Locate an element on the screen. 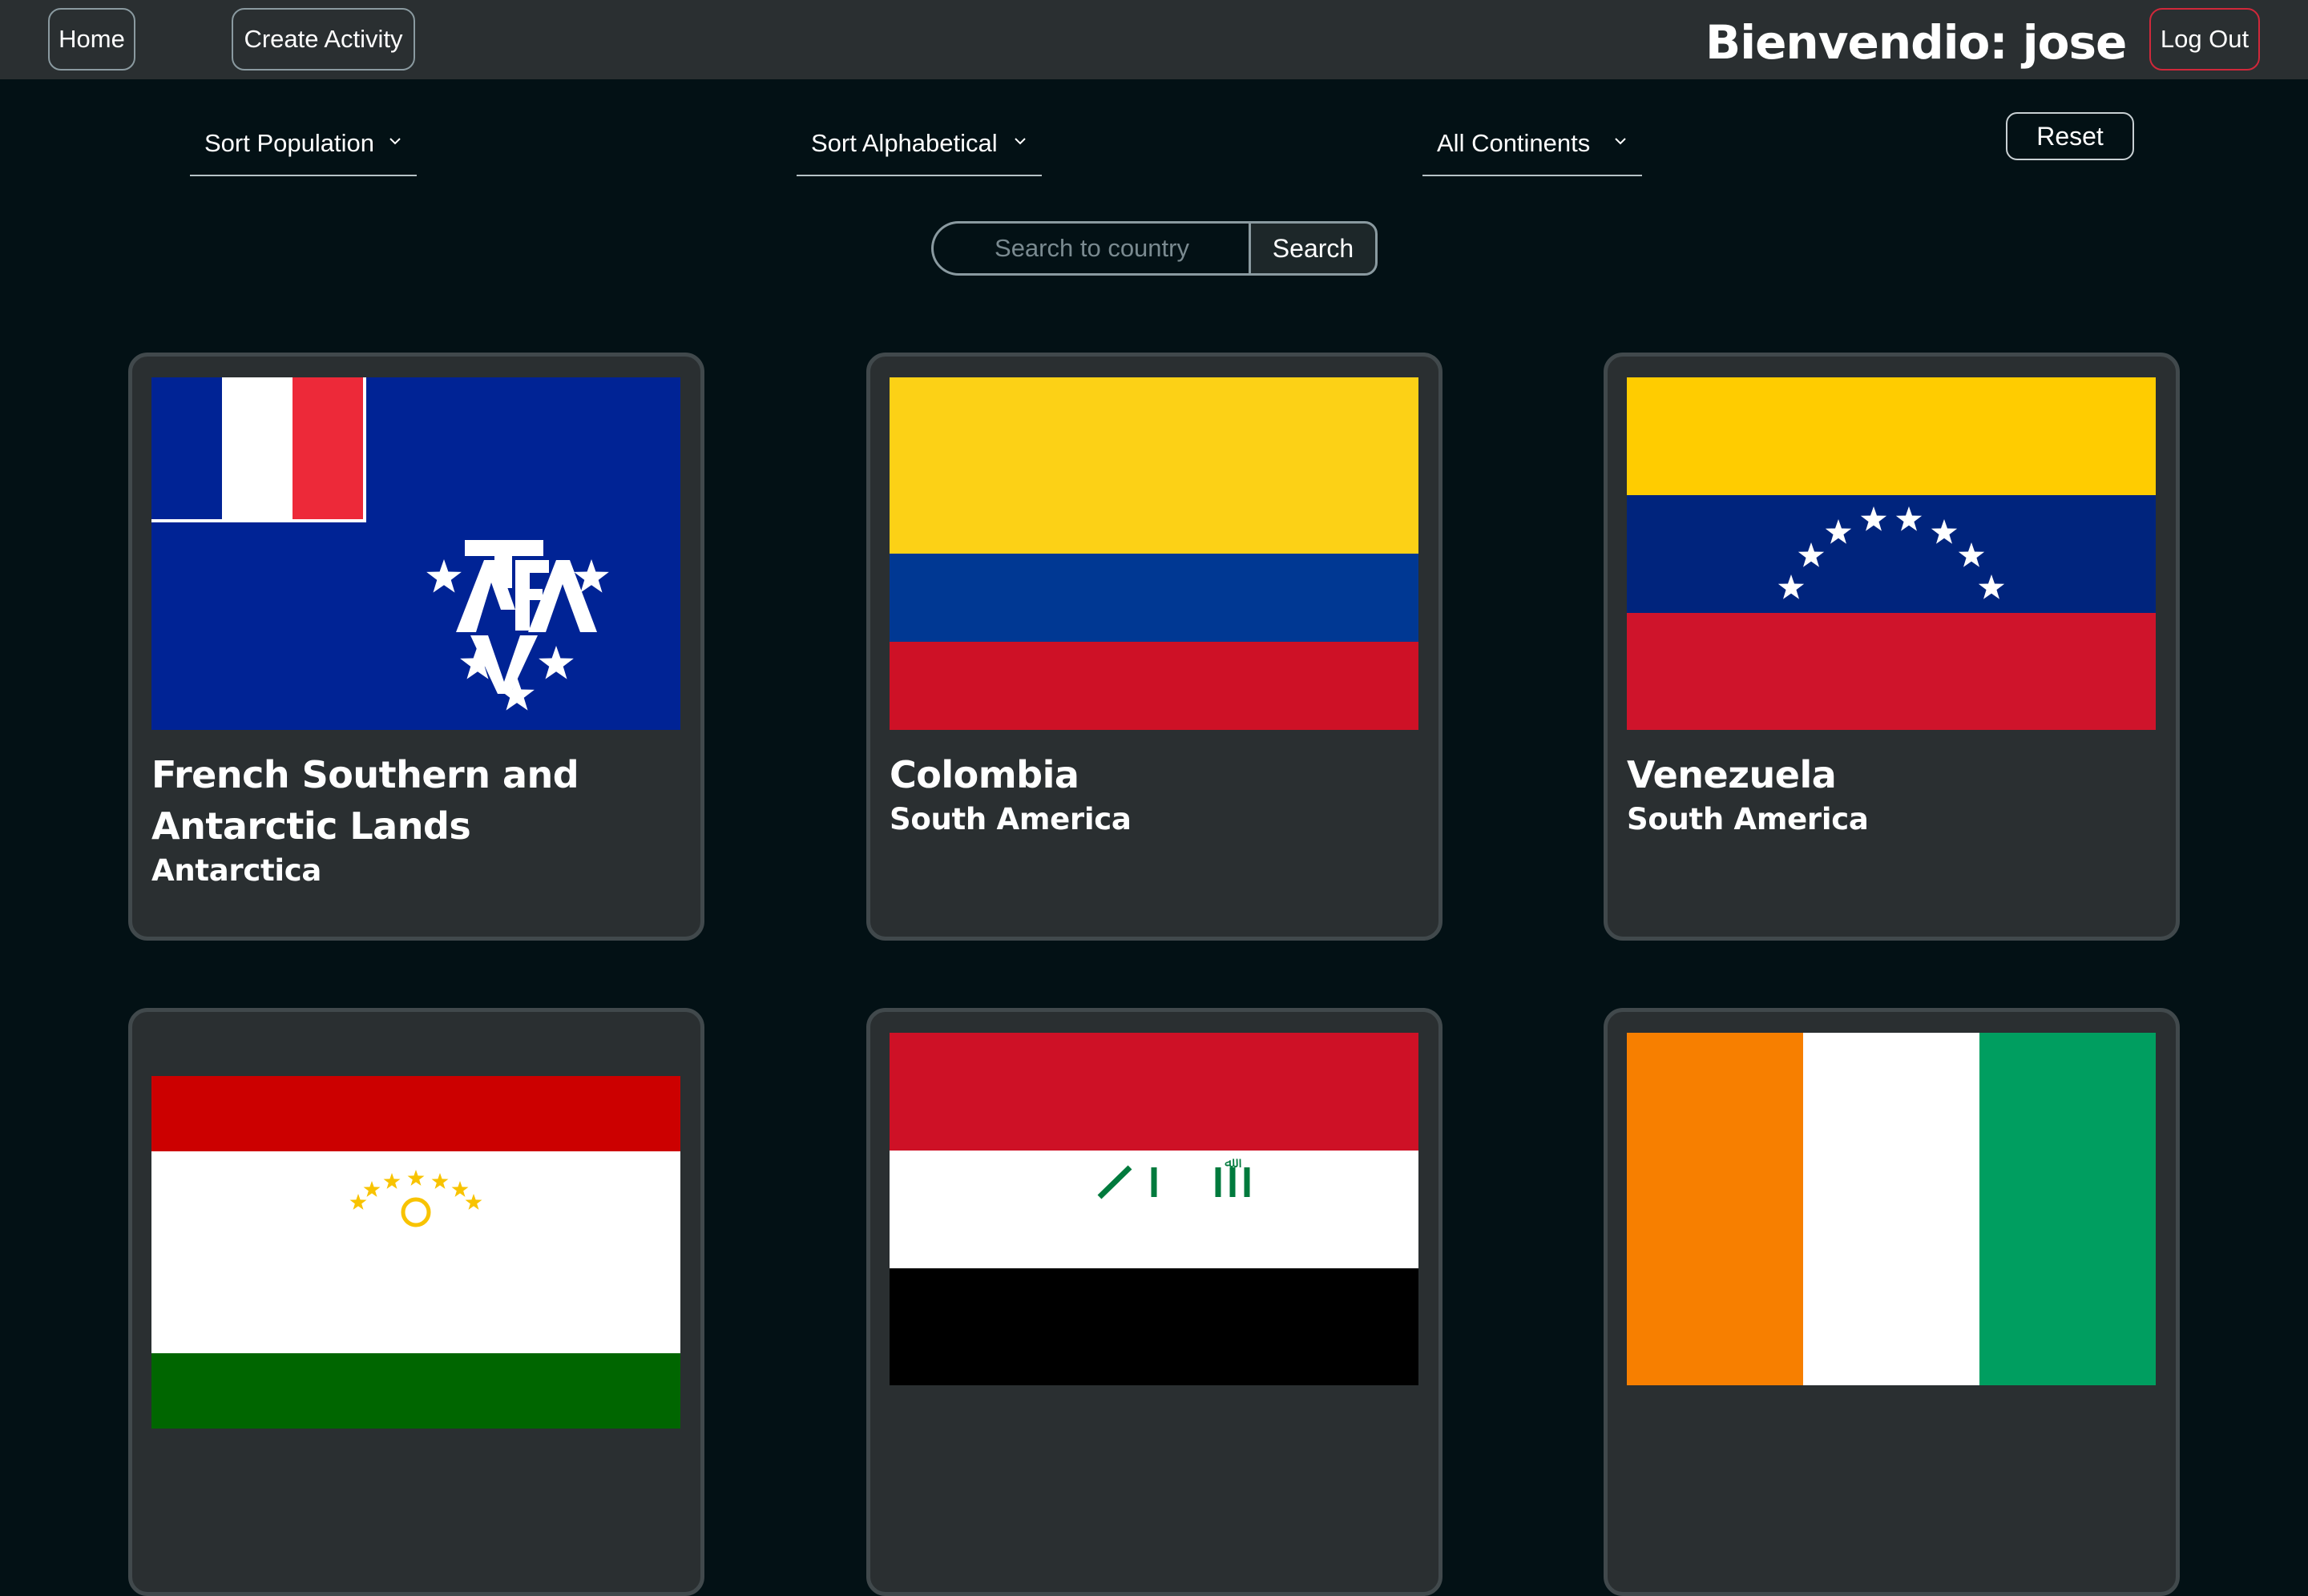  ivory-coast-flag is located at coordinates (1891, 1209).